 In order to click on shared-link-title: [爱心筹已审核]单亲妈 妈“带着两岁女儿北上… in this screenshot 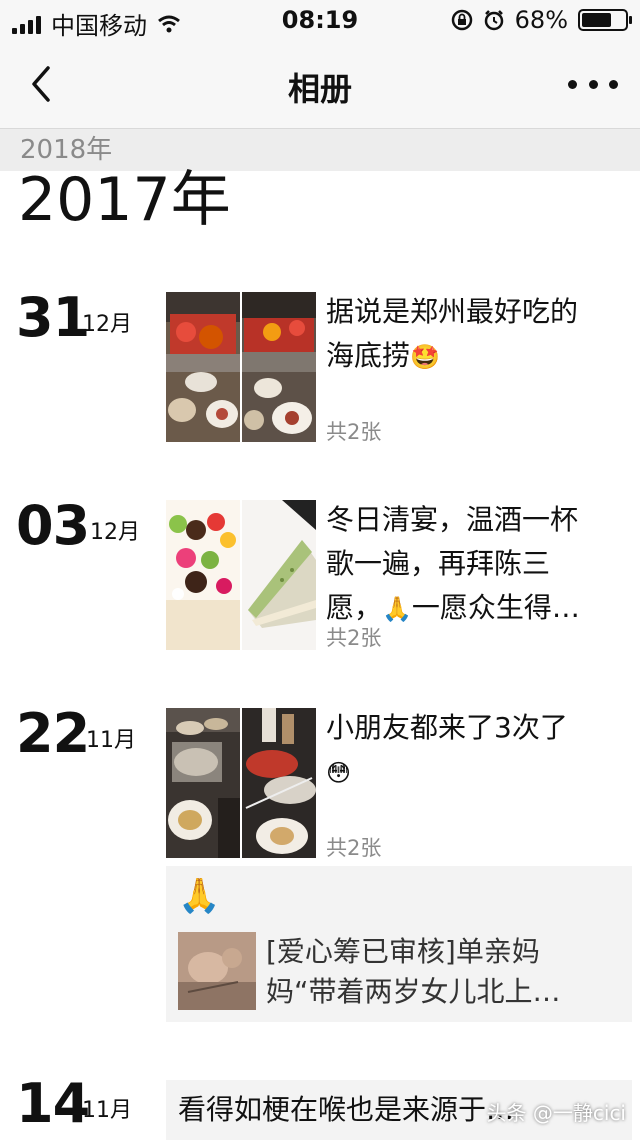, I will do `click(441, 972)`.